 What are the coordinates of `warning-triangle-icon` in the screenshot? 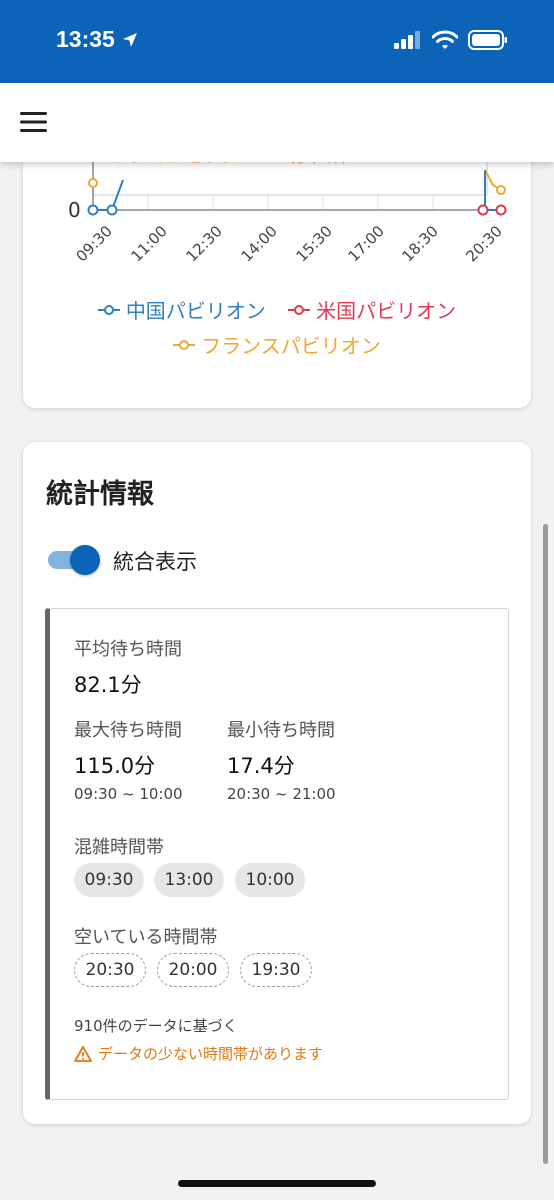 It's located at (83, 1053).